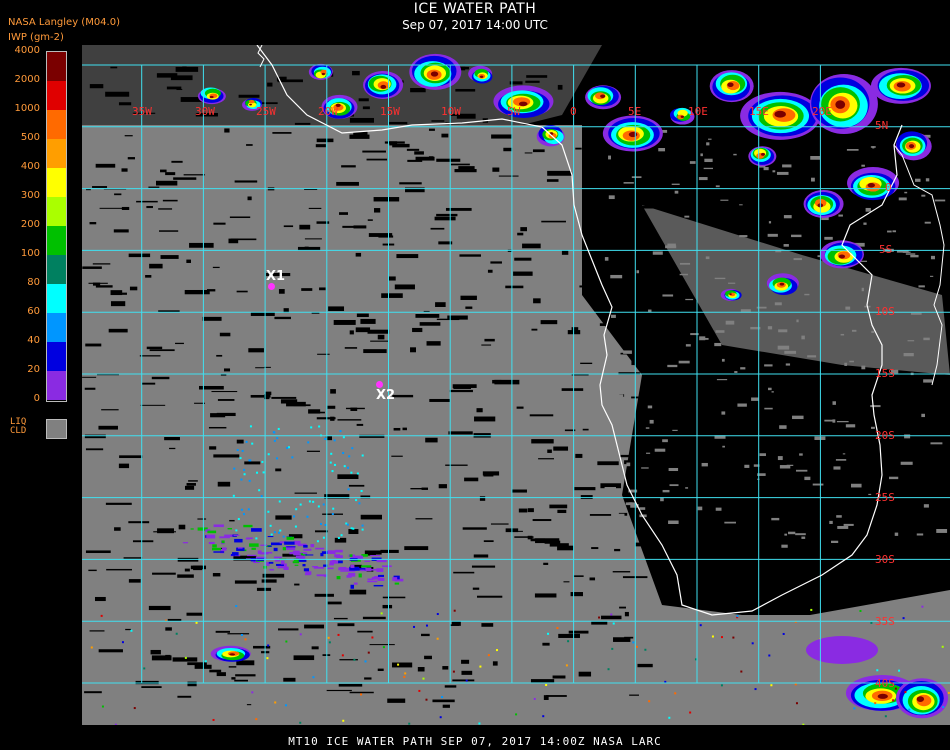 Image resolution: width=950 pixels, height=750 pixels. I want to click on lat-label-40s: 40S, so click(885, 683).